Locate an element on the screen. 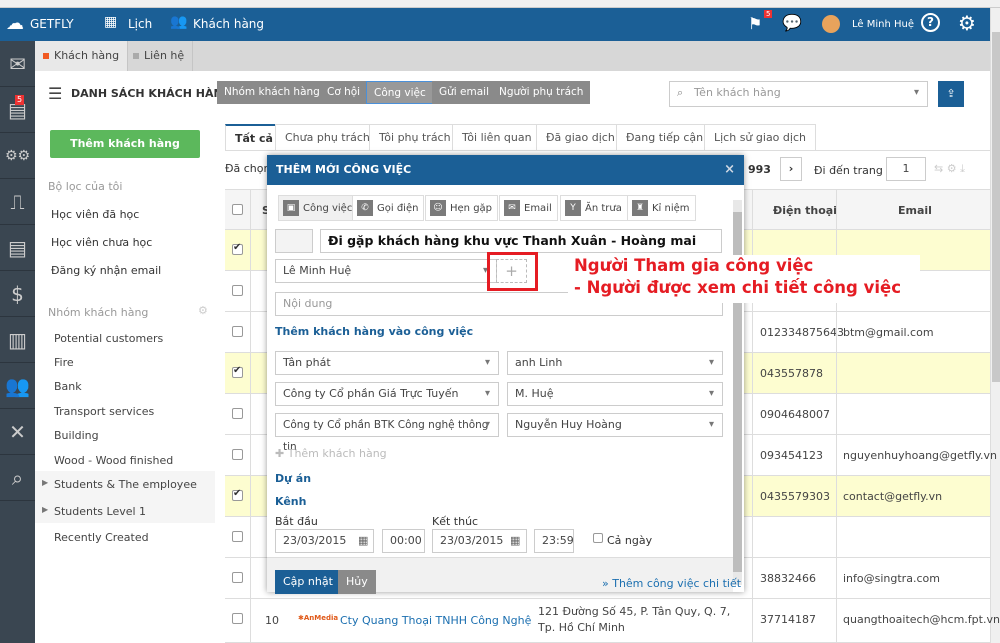 The image size is (1000, 643). channel-label: Kênh is located at coordinates (290, 501).